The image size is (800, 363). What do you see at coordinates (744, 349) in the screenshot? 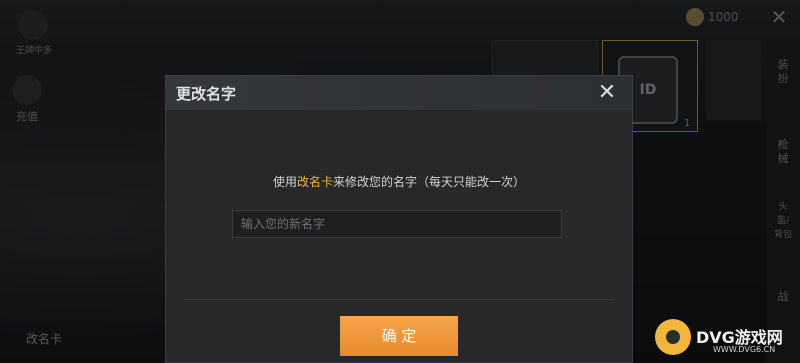
I see `watermark-url: WWW.DVG6.CN` at bounding box center [744, 349].